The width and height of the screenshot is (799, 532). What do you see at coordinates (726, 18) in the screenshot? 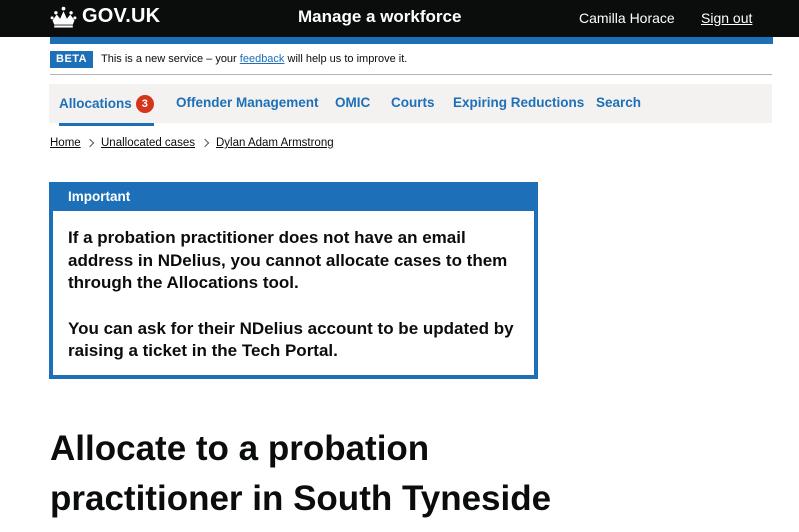
I see `sign-out-link: Sign out` at bounding box center [726, 18].